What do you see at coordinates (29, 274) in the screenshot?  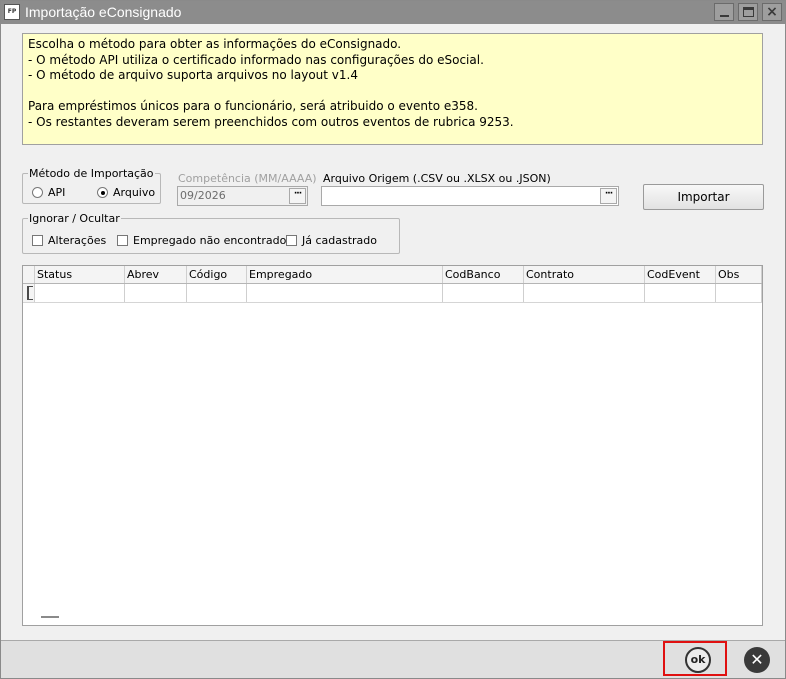 I see `header-indicator-cell` at bounding box center [29, 274].